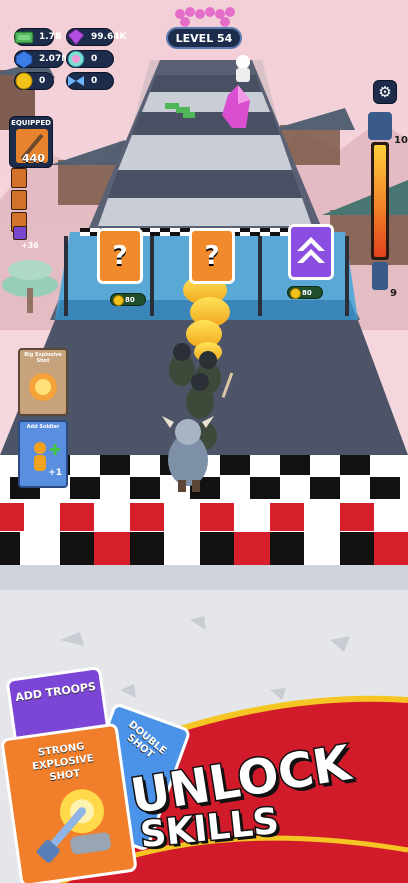  Describe the element at coordinates (24, 81) in the screenshot. I see `coin-icon` at that location.